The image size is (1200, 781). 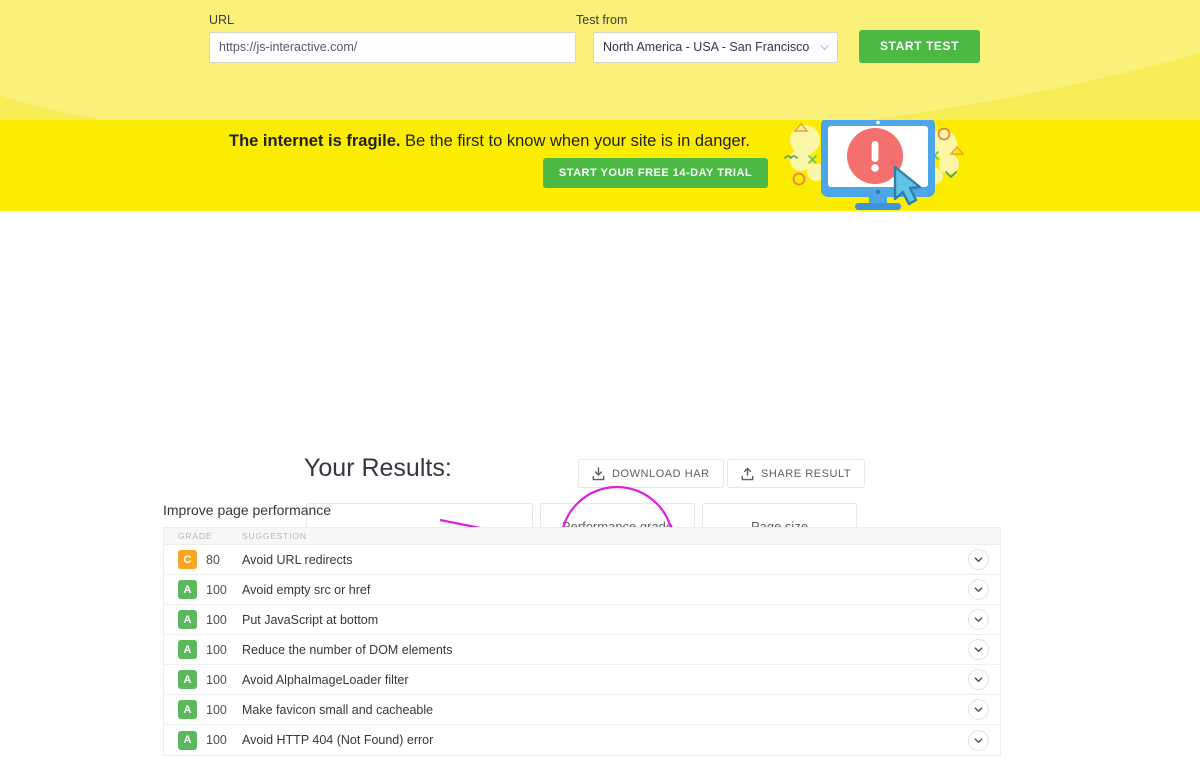 I want to click on suggestions-heading: Improve page performance, so click(x=247, y=510).